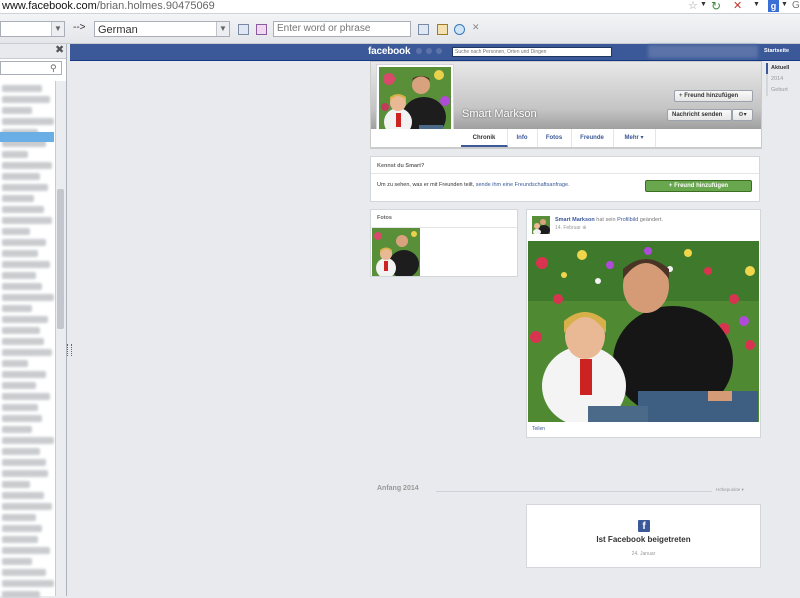 Image resolution: width=800 pixels, height=598 pixels. Describe the element at coordinates (442, 29) in the screenshot. I see `clipboard-icon` at that location.